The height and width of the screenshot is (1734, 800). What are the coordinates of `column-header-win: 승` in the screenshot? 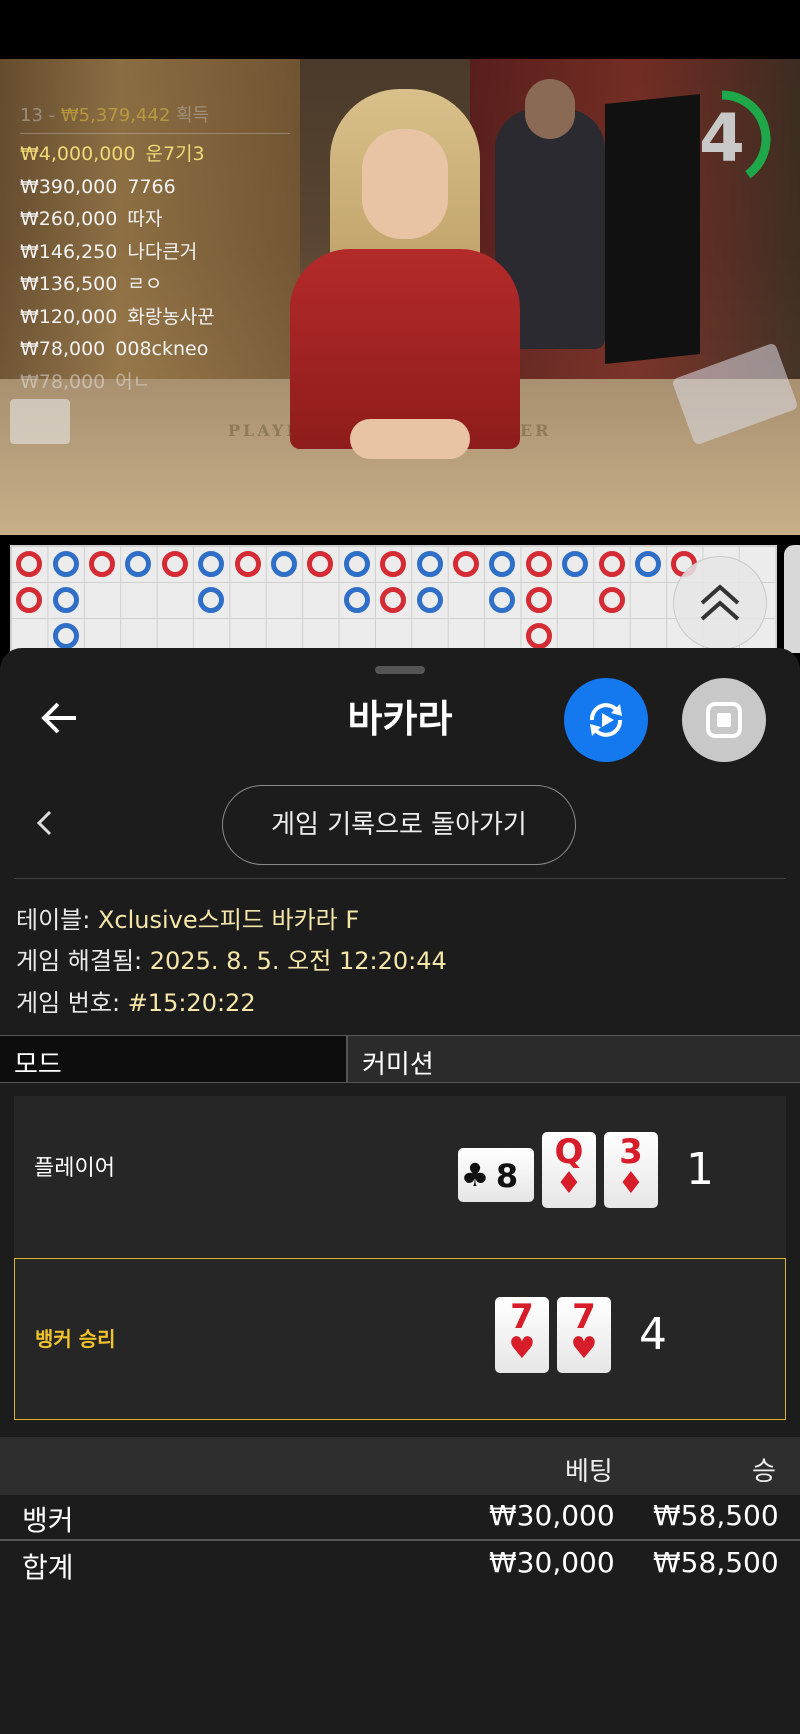 It's located at (764, 1472).